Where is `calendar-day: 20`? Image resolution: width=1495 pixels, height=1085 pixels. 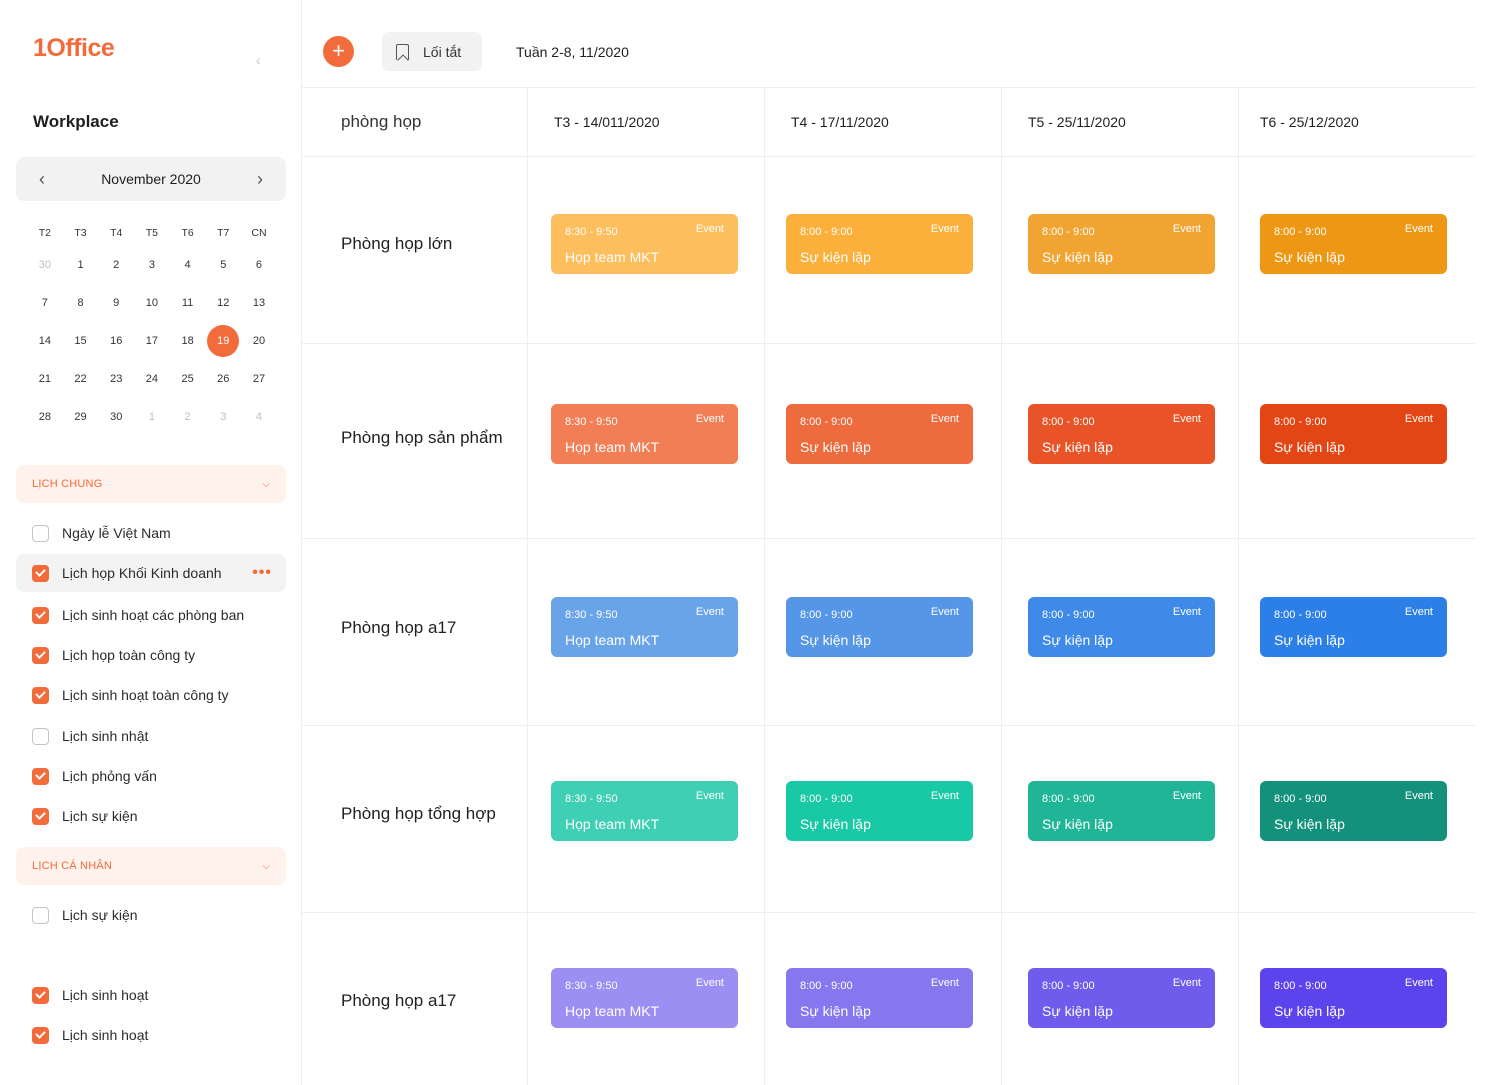
calendar-day: 20 is located at coordinates (259, 341).